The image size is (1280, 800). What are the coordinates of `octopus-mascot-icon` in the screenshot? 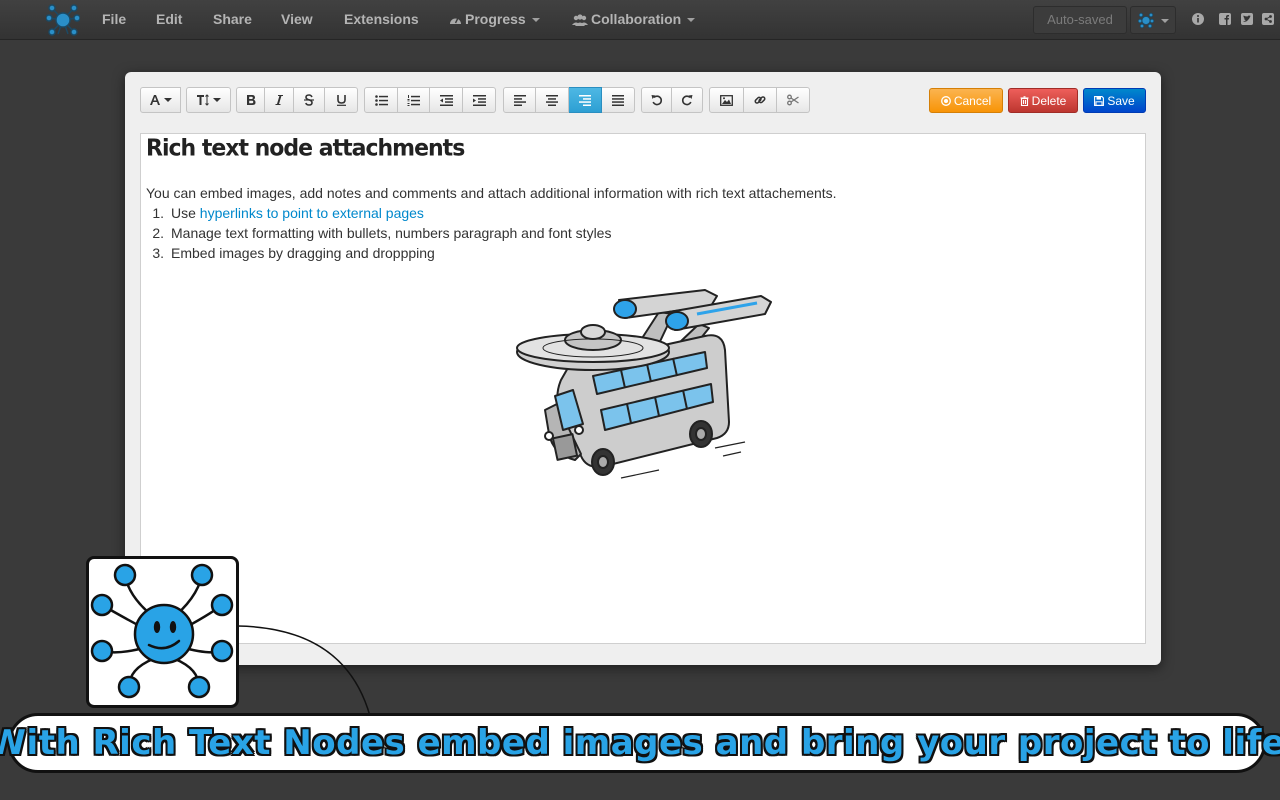 It's located at (162, 631).